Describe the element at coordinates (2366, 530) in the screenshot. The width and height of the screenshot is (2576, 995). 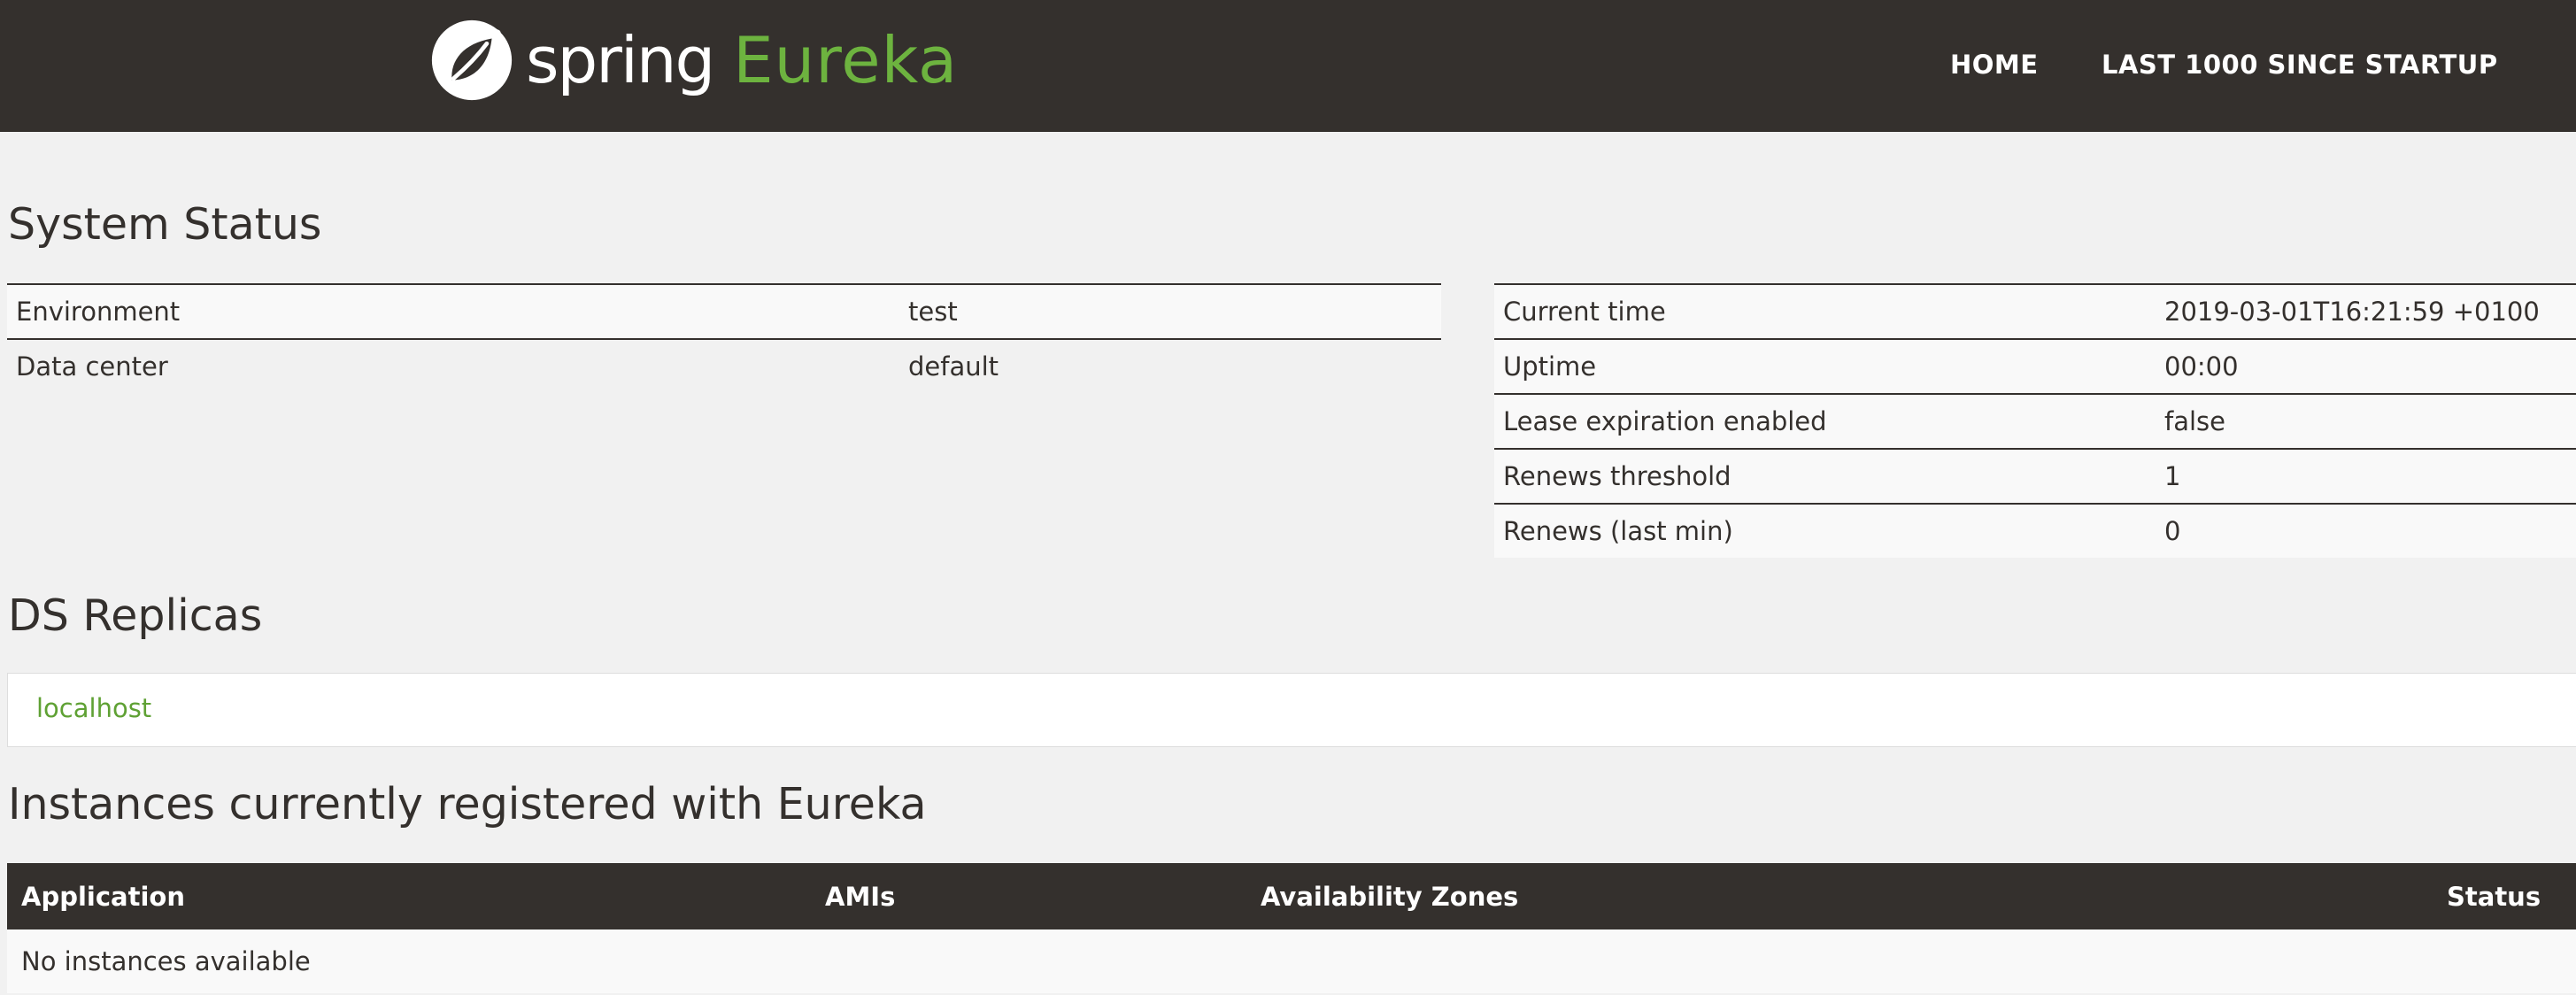
I see `status-value: 0` at that location.